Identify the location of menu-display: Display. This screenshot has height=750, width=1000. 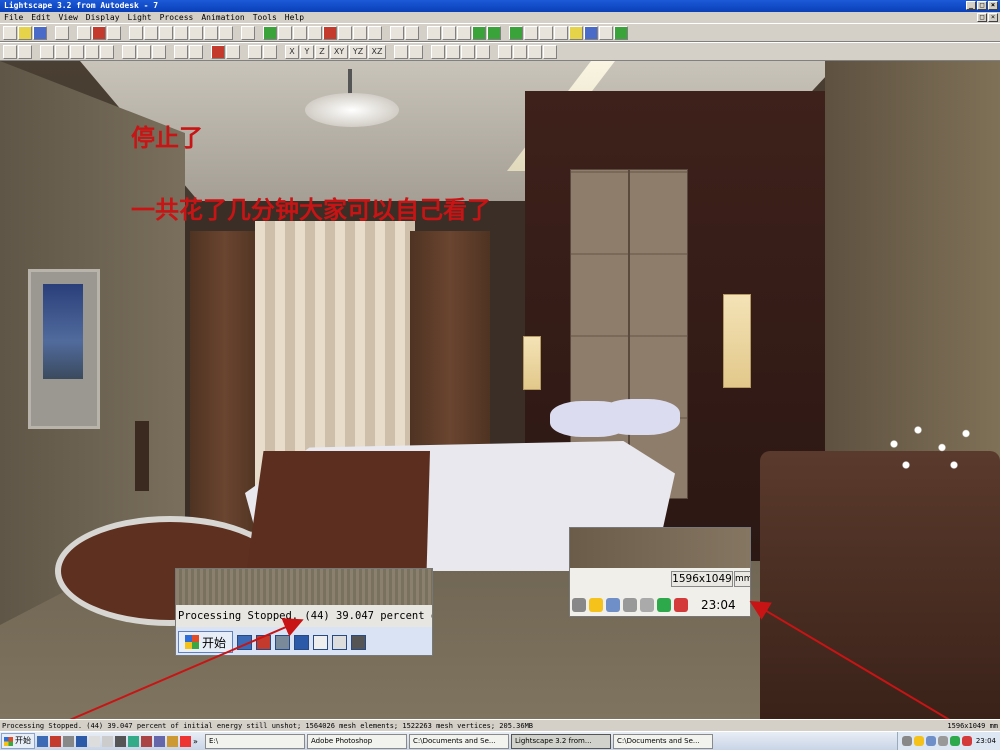
(103, 17).